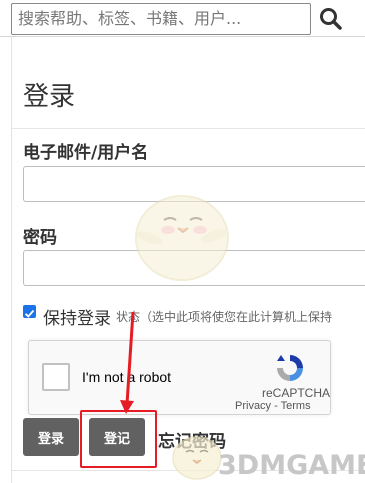  I want to click on password-label: 密码, so click(40, 238).